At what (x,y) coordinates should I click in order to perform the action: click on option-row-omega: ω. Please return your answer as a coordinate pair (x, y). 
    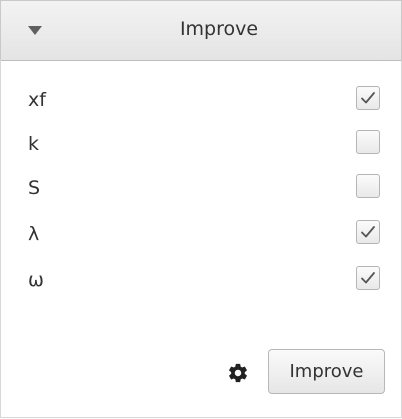
    Looking at the image, I should click on (208, 280).